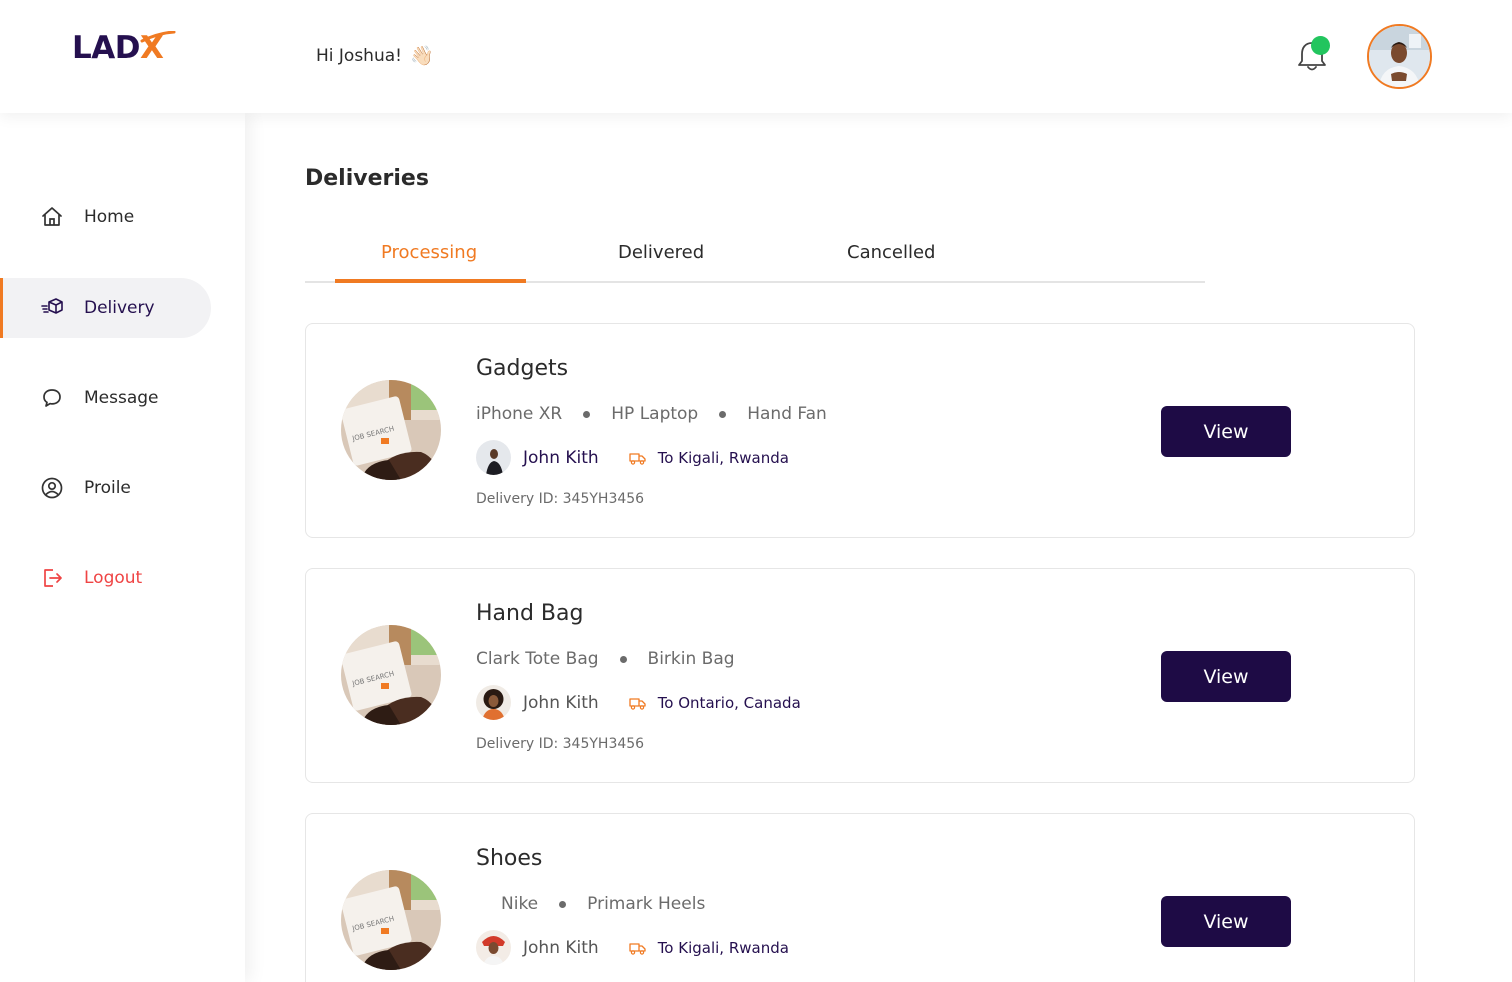  I want to click on sidebar-item-logout: Logout, so click(105, 578).